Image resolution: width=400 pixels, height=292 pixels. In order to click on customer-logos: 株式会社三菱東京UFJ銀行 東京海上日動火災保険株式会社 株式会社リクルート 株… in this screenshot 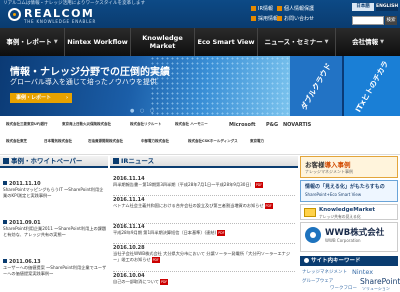, I will do `click(200, 135)`.